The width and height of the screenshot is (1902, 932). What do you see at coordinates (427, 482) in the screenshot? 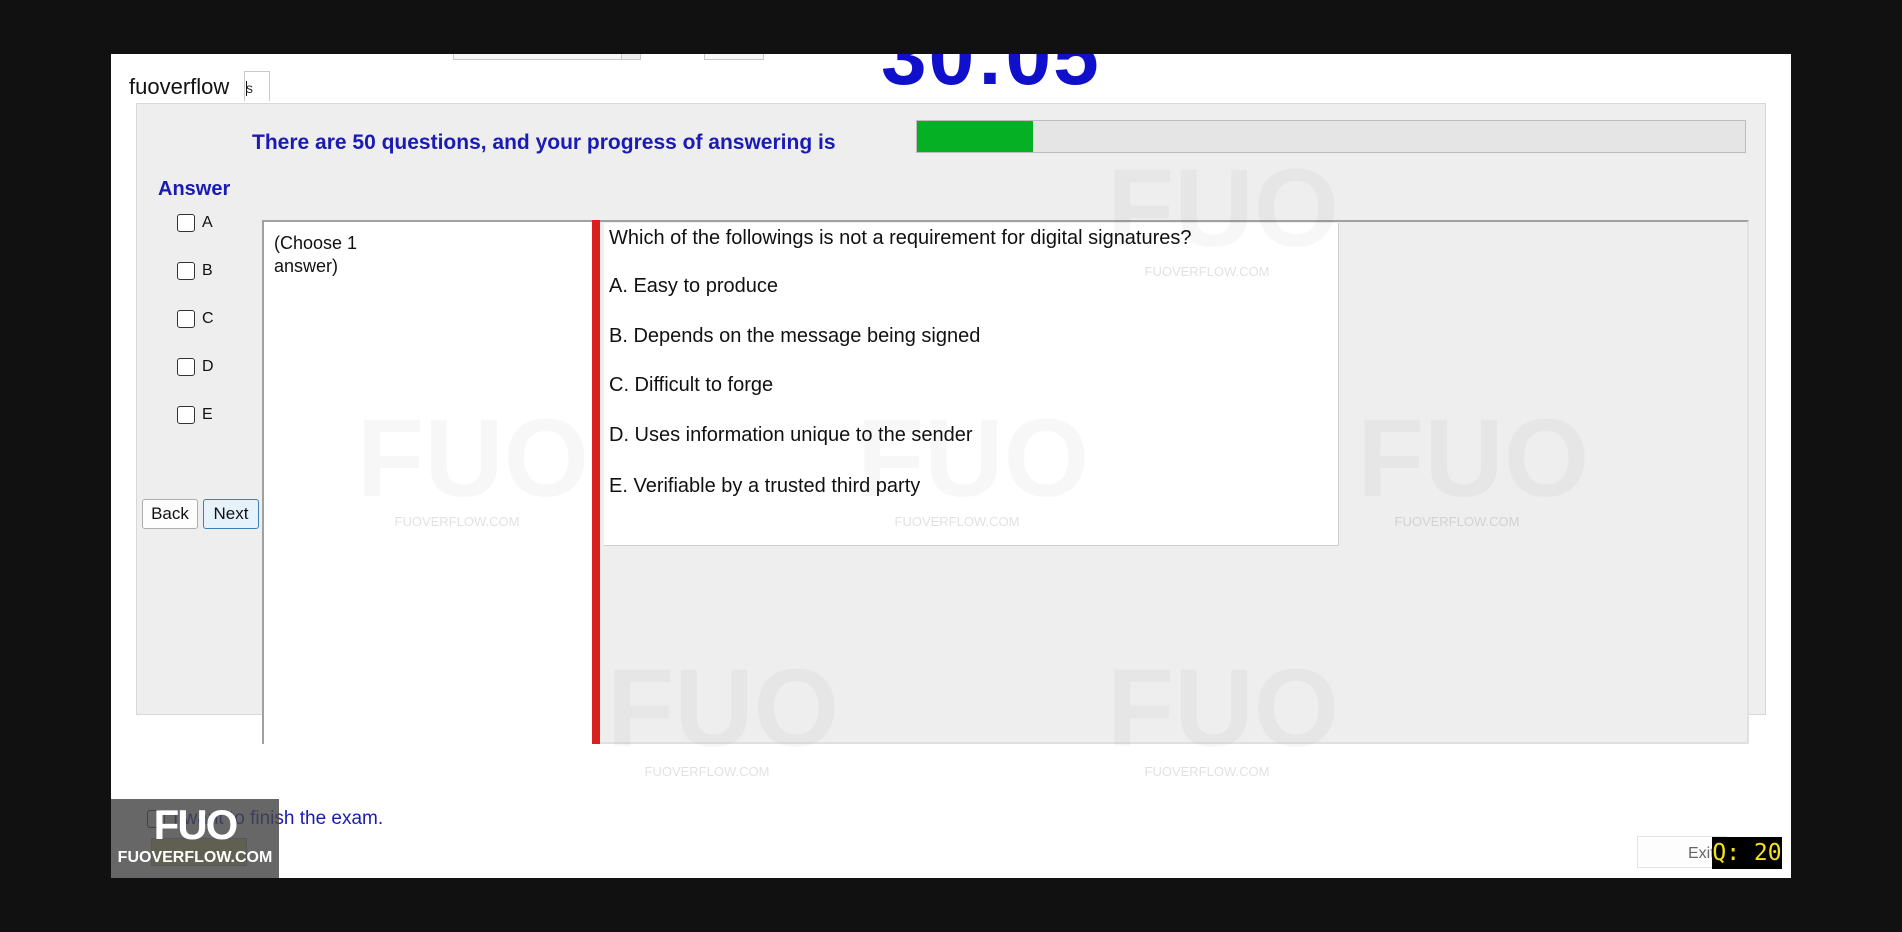
I see `instruction-pane: (Choose 1 answer)` at bounding box center [427, 482].